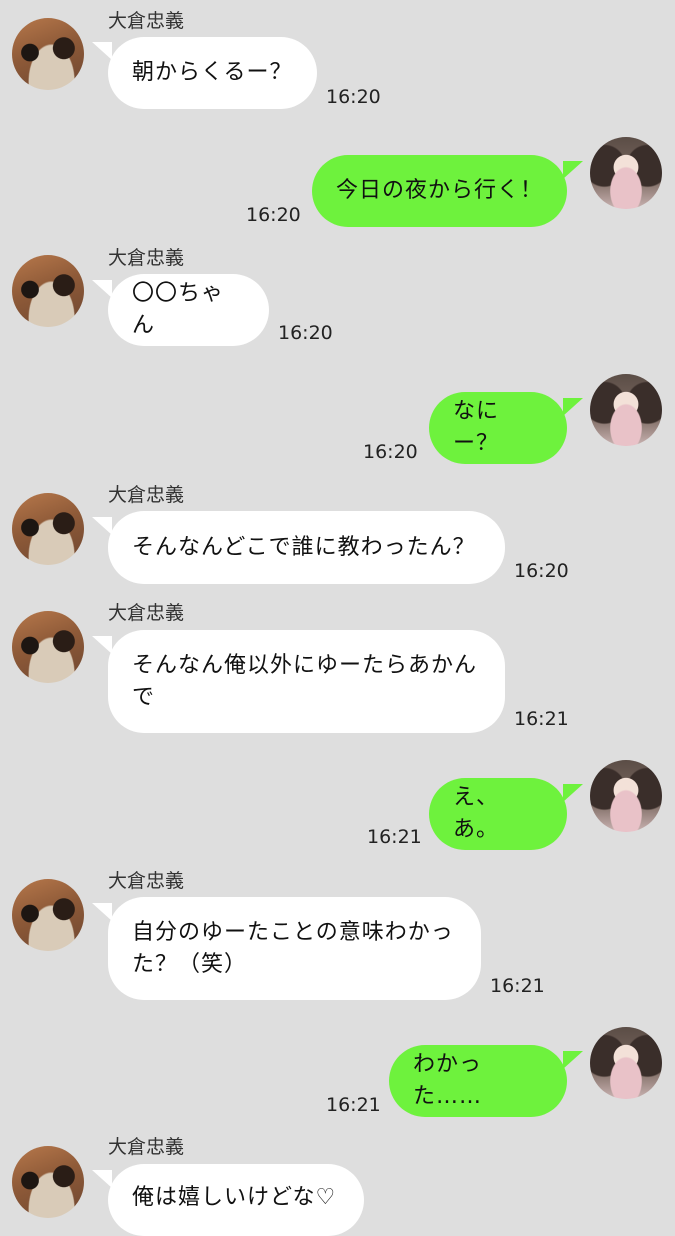  I want to click on message-bubble: 朝からくるー？, so click(212, 73).